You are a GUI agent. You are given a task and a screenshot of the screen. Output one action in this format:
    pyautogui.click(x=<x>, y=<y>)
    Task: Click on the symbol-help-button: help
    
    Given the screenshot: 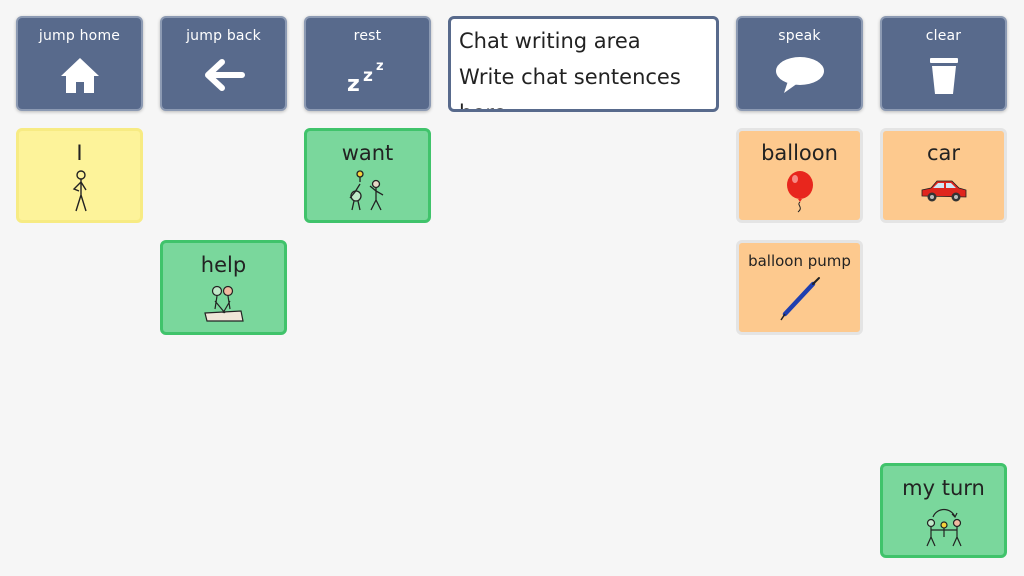 What is the action you would take?
    pyautogui.click(x=223, y=287)
    